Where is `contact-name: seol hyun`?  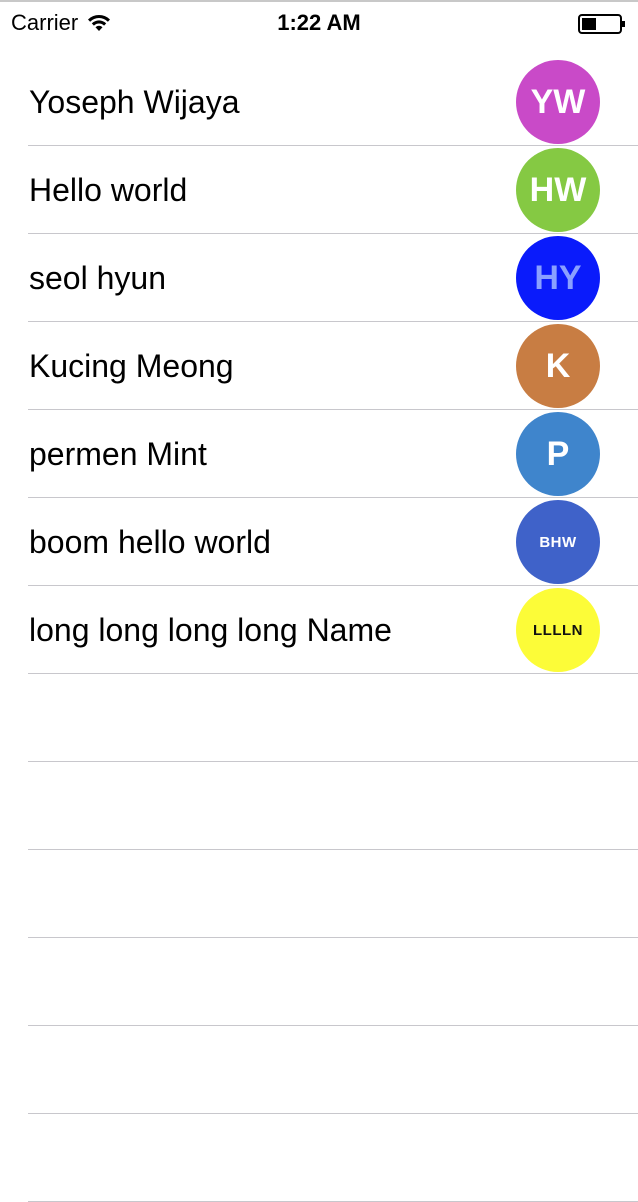 contact-name: seol hyun is located at coordinates (97, 278).